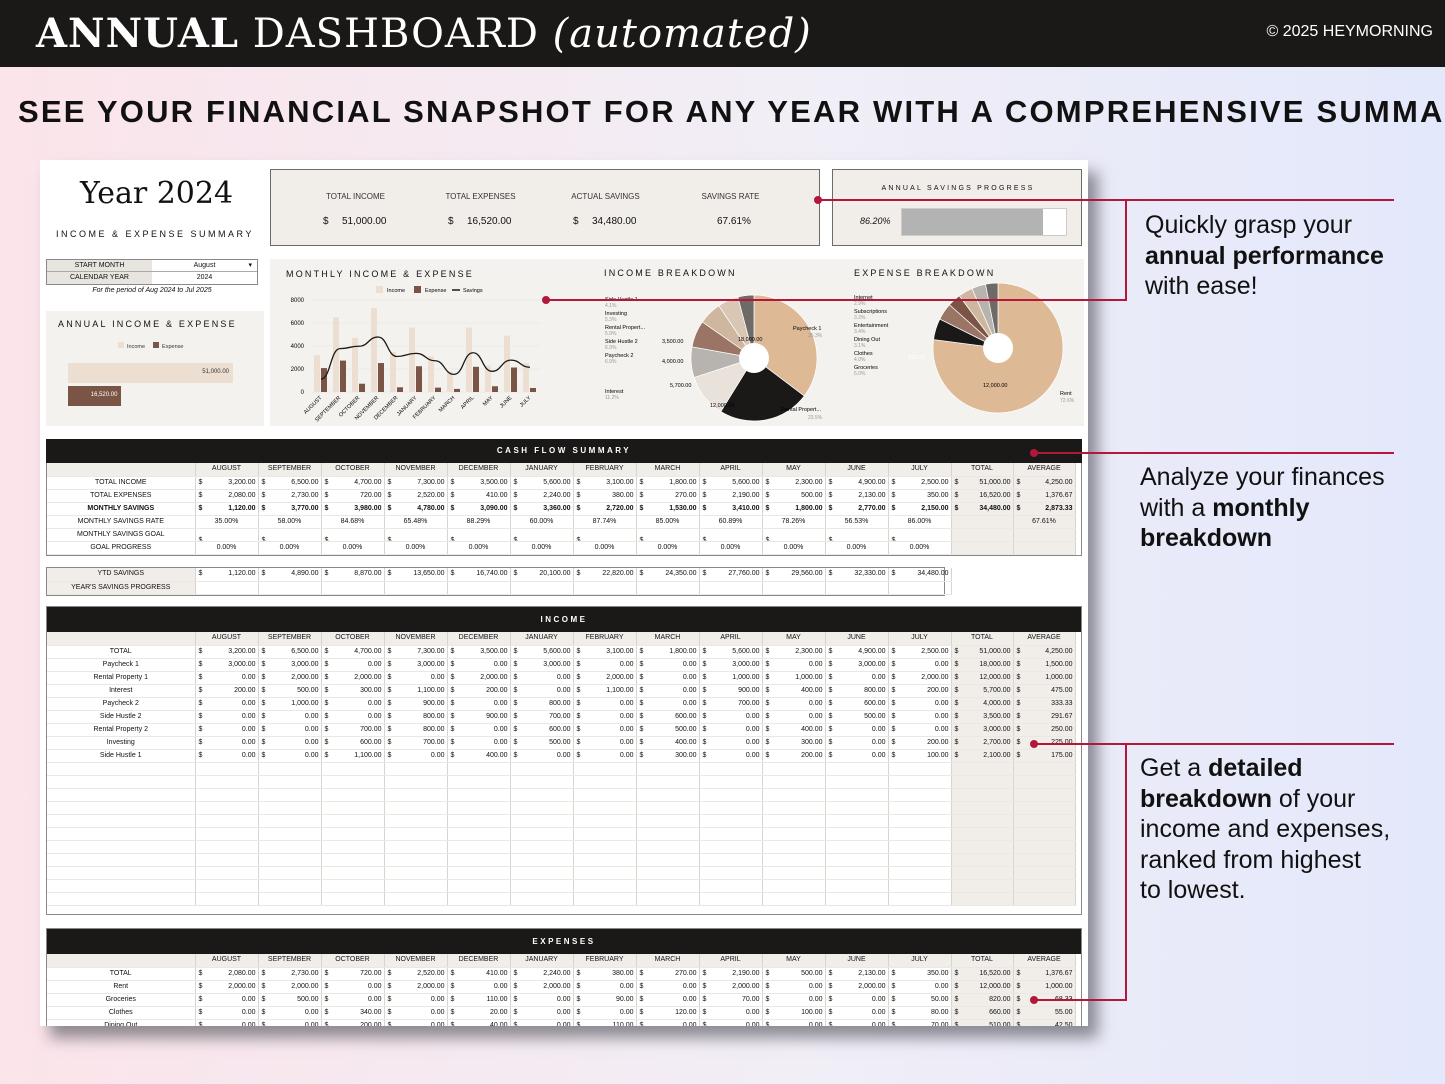  I want to click on value-cell: $475.00, so click(1044, 691).